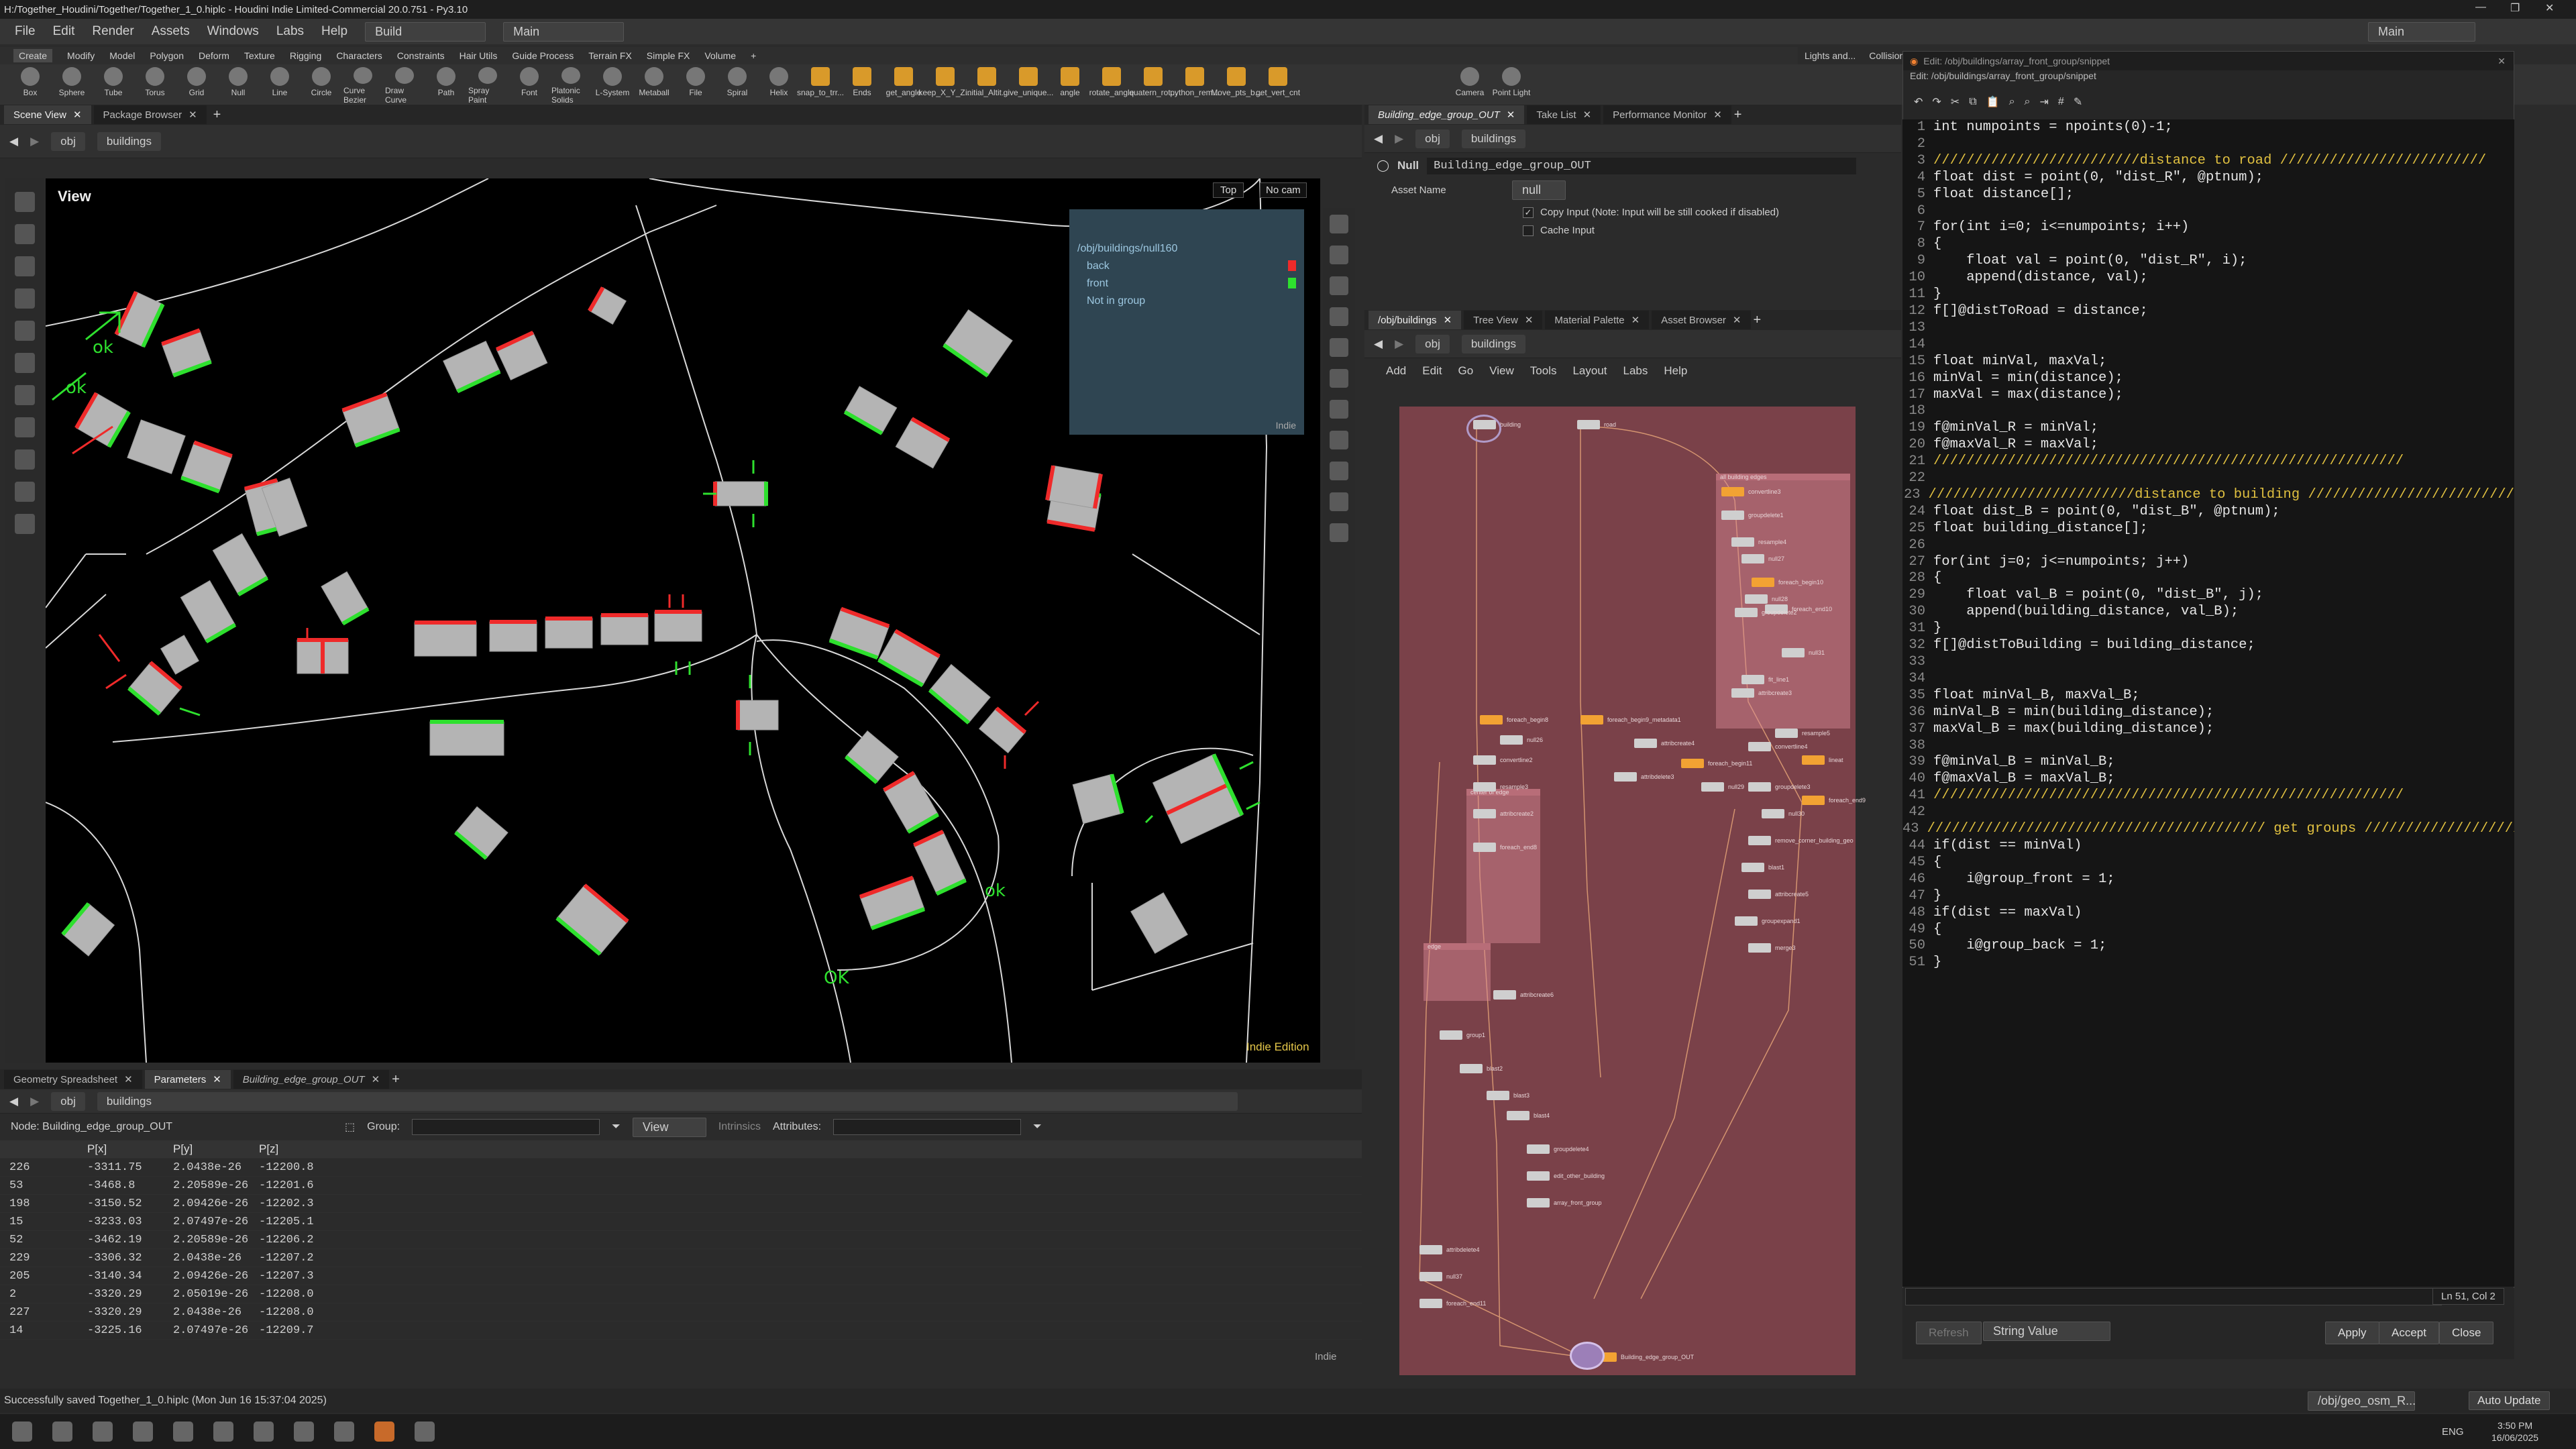 The height and width of the screenshot is (1449, 2576). Describe the element at coordinates (2409, 1333) in the screenshot. I see `accept-button: Accept` at that location.